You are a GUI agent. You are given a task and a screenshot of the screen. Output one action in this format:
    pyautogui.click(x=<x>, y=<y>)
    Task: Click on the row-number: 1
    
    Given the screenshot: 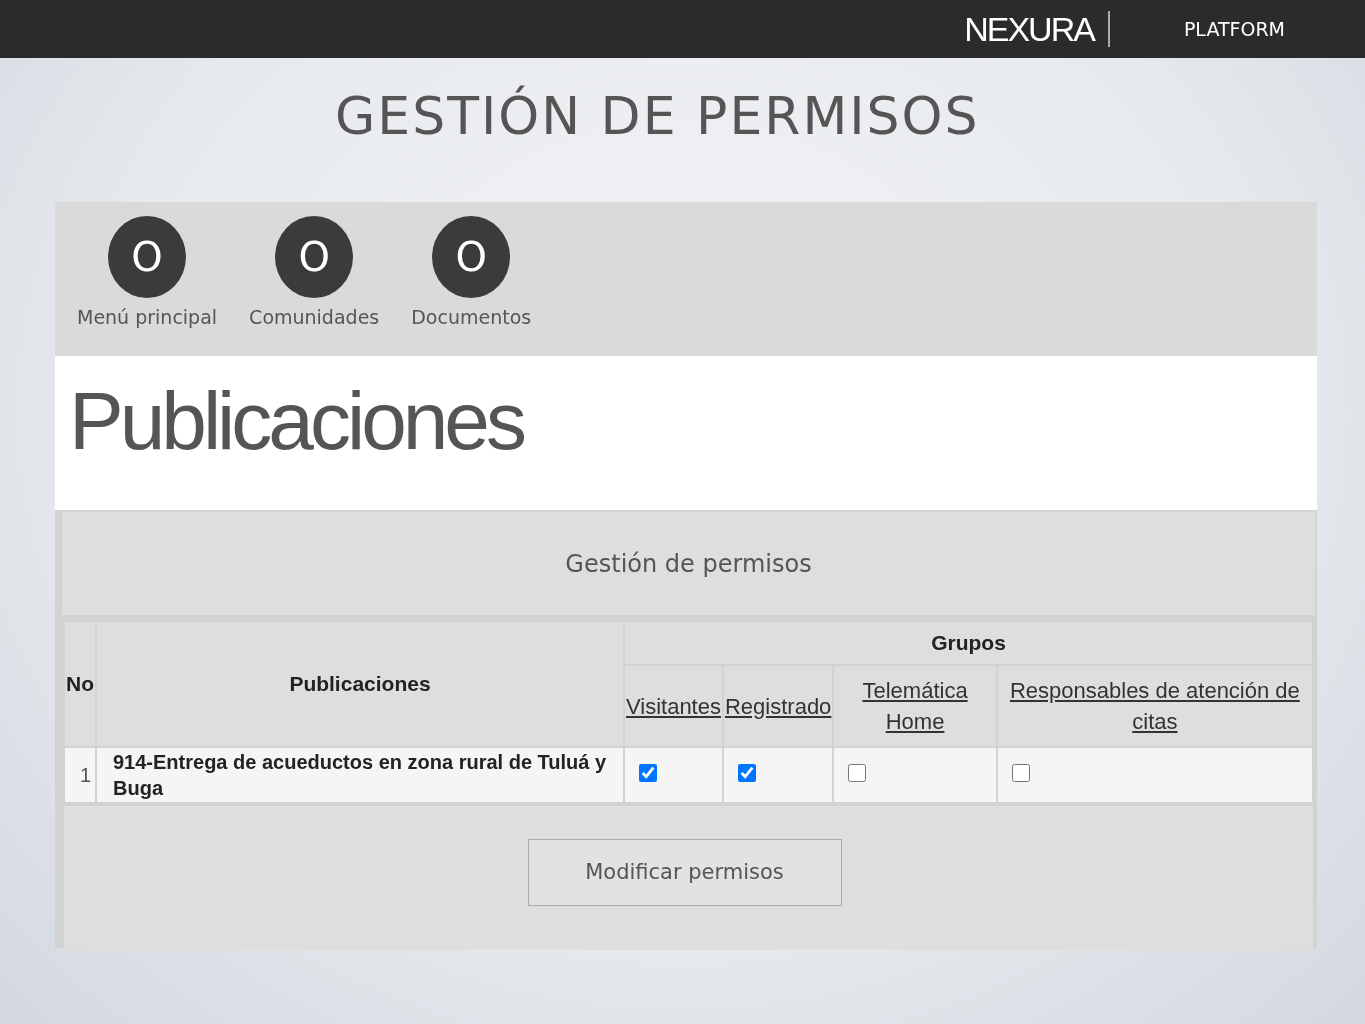 What is the action you would take?
    pyautogui.click(x=80, y=775)
    